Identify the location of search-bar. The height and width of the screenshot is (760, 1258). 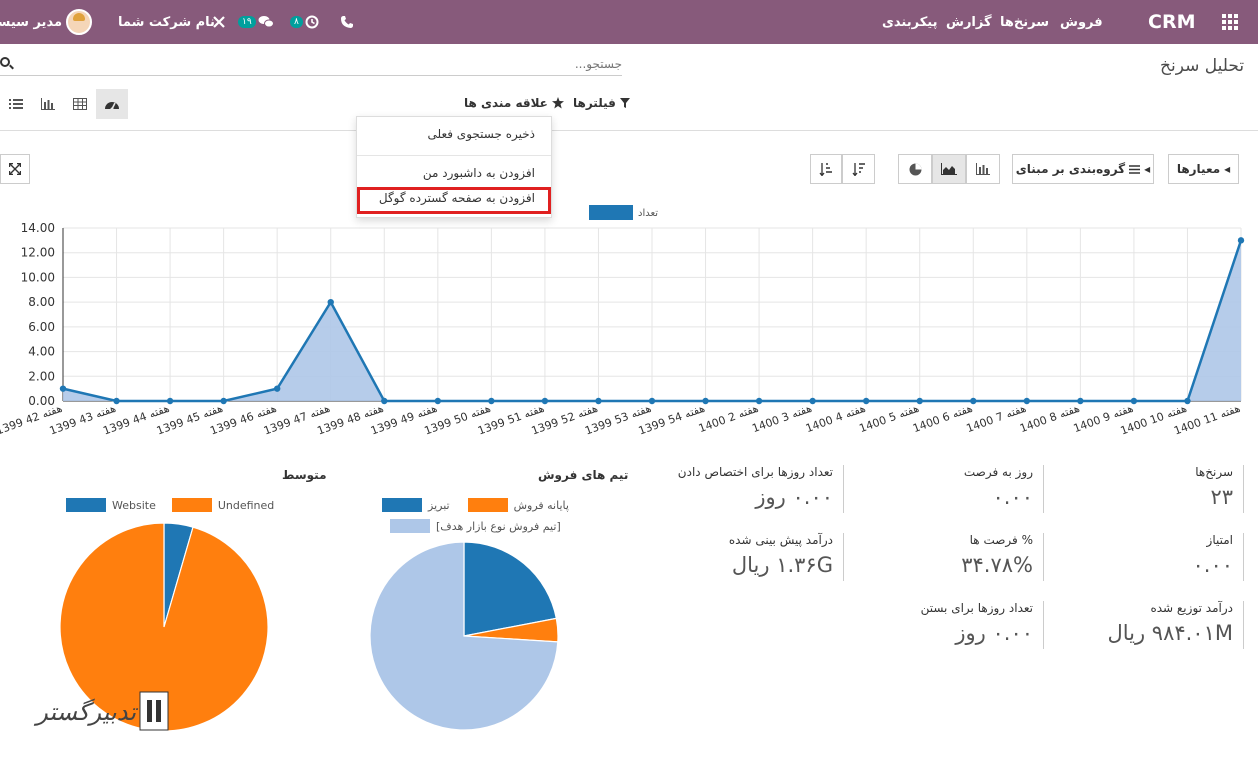
(311, 65).